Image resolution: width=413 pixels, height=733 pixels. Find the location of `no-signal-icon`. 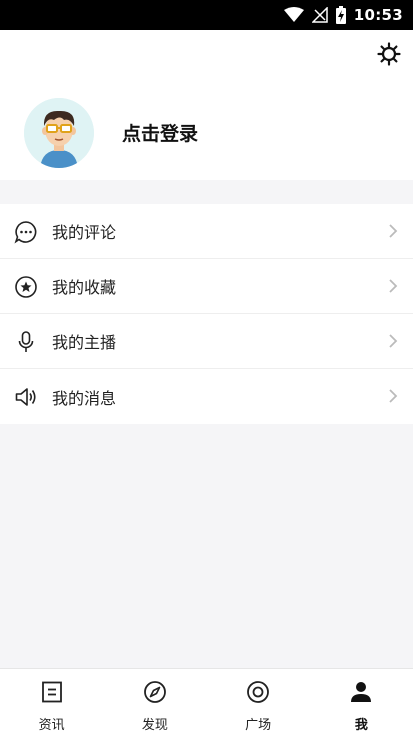

no-signal-icon is located at coordinates (319, 15).